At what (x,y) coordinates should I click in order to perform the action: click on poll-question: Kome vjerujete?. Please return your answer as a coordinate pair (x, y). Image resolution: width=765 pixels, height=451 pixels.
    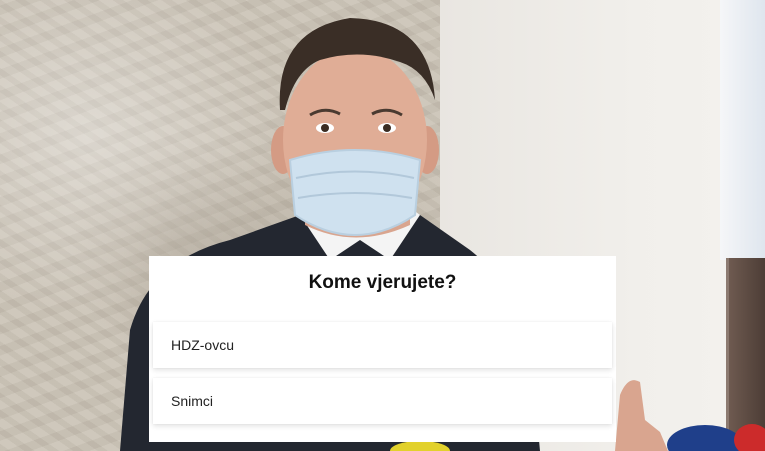
    Looking at the image, I should click on (382, 282).